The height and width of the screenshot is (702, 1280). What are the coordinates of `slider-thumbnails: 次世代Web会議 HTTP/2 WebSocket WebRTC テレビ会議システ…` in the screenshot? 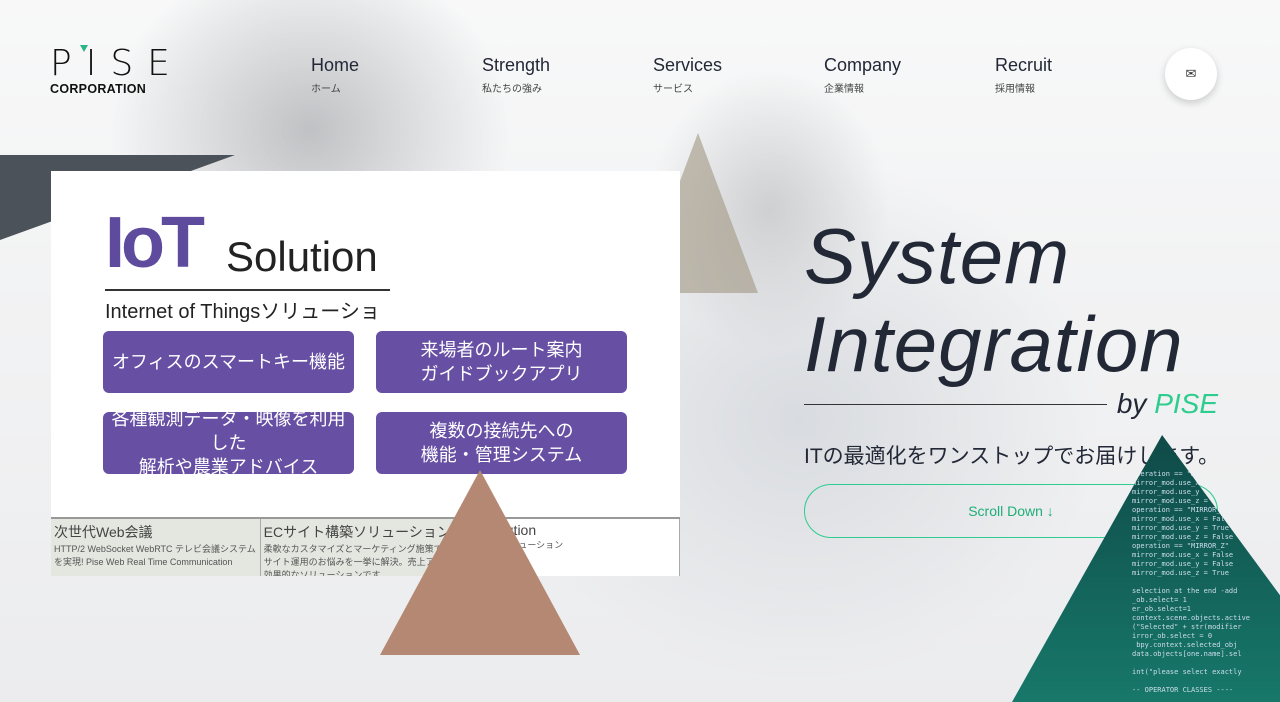 It's located at (365, 546).